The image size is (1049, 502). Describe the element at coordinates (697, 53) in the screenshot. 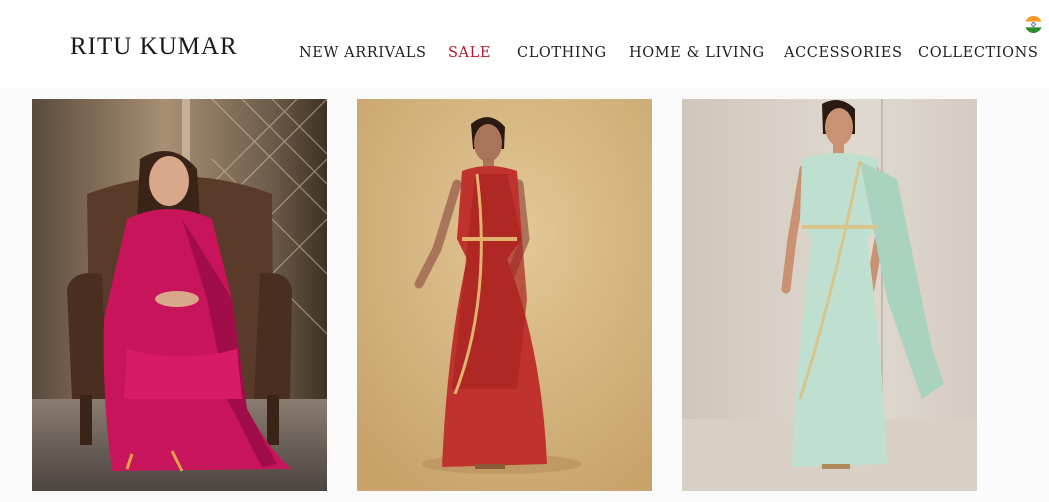

I see `nav-home-living: HOME & LIVING` at that location.